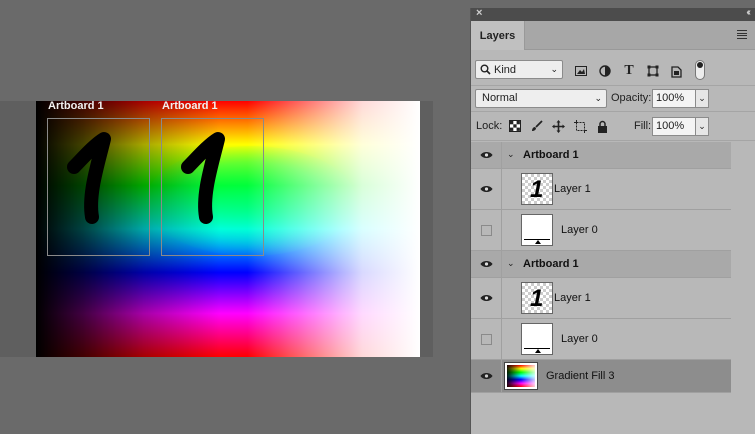 The height and width of the screenshot is (434, 755). I want to click on filter-kind-select: Kind ⌄, so click(519, 69).